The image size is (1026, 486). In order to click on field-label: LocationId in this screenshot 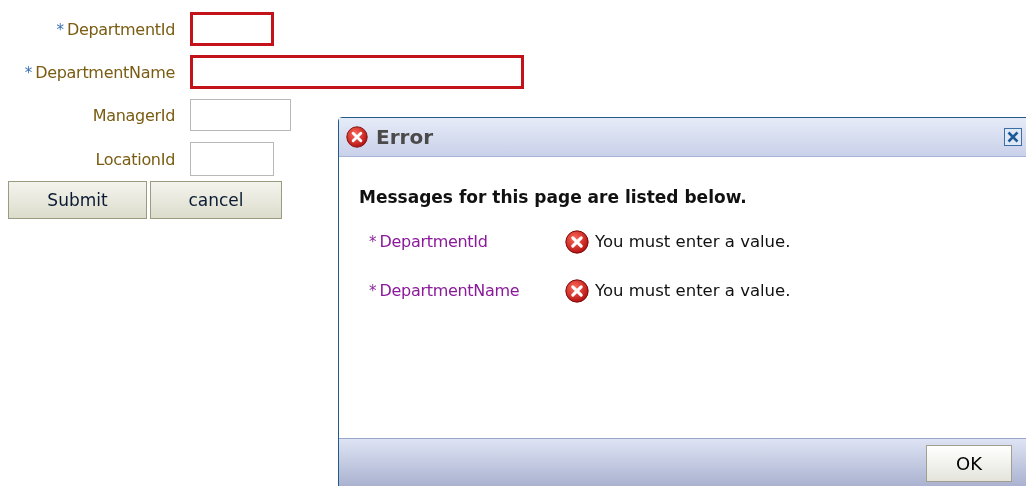, I will do `click(135, 159)`.